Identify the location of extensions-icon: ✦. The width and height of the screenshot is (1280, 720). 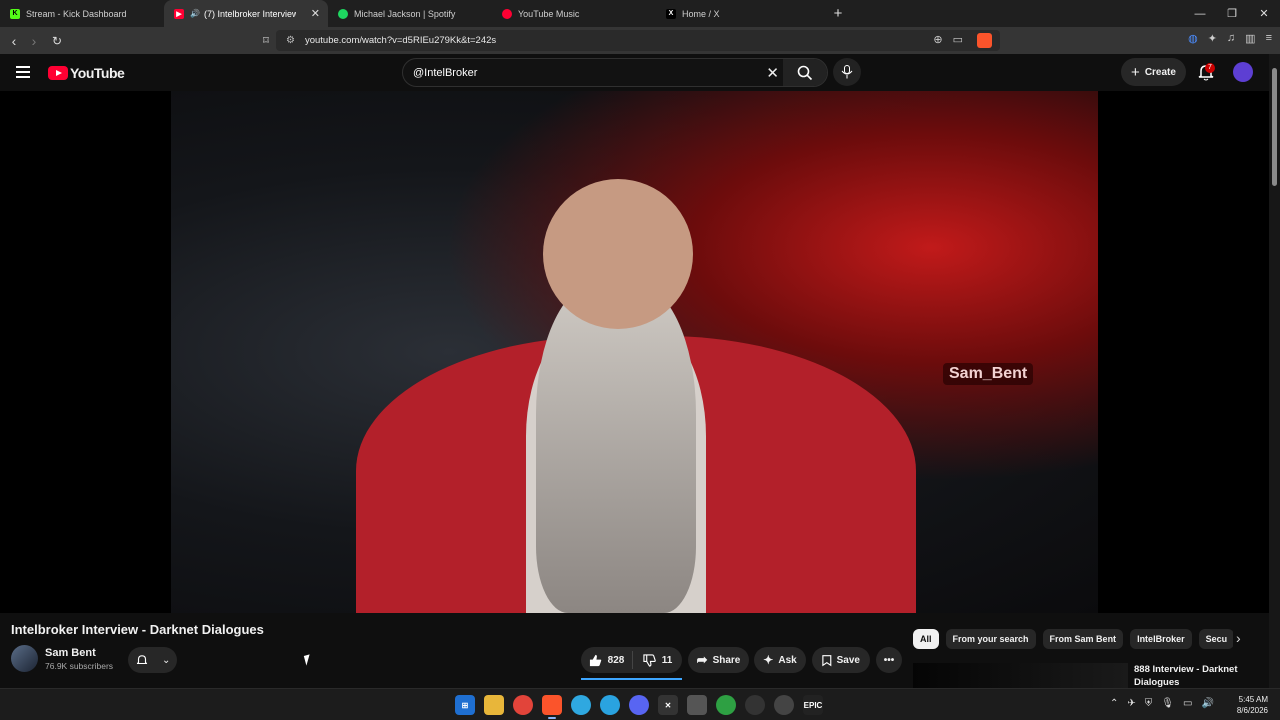
(1212, 38).